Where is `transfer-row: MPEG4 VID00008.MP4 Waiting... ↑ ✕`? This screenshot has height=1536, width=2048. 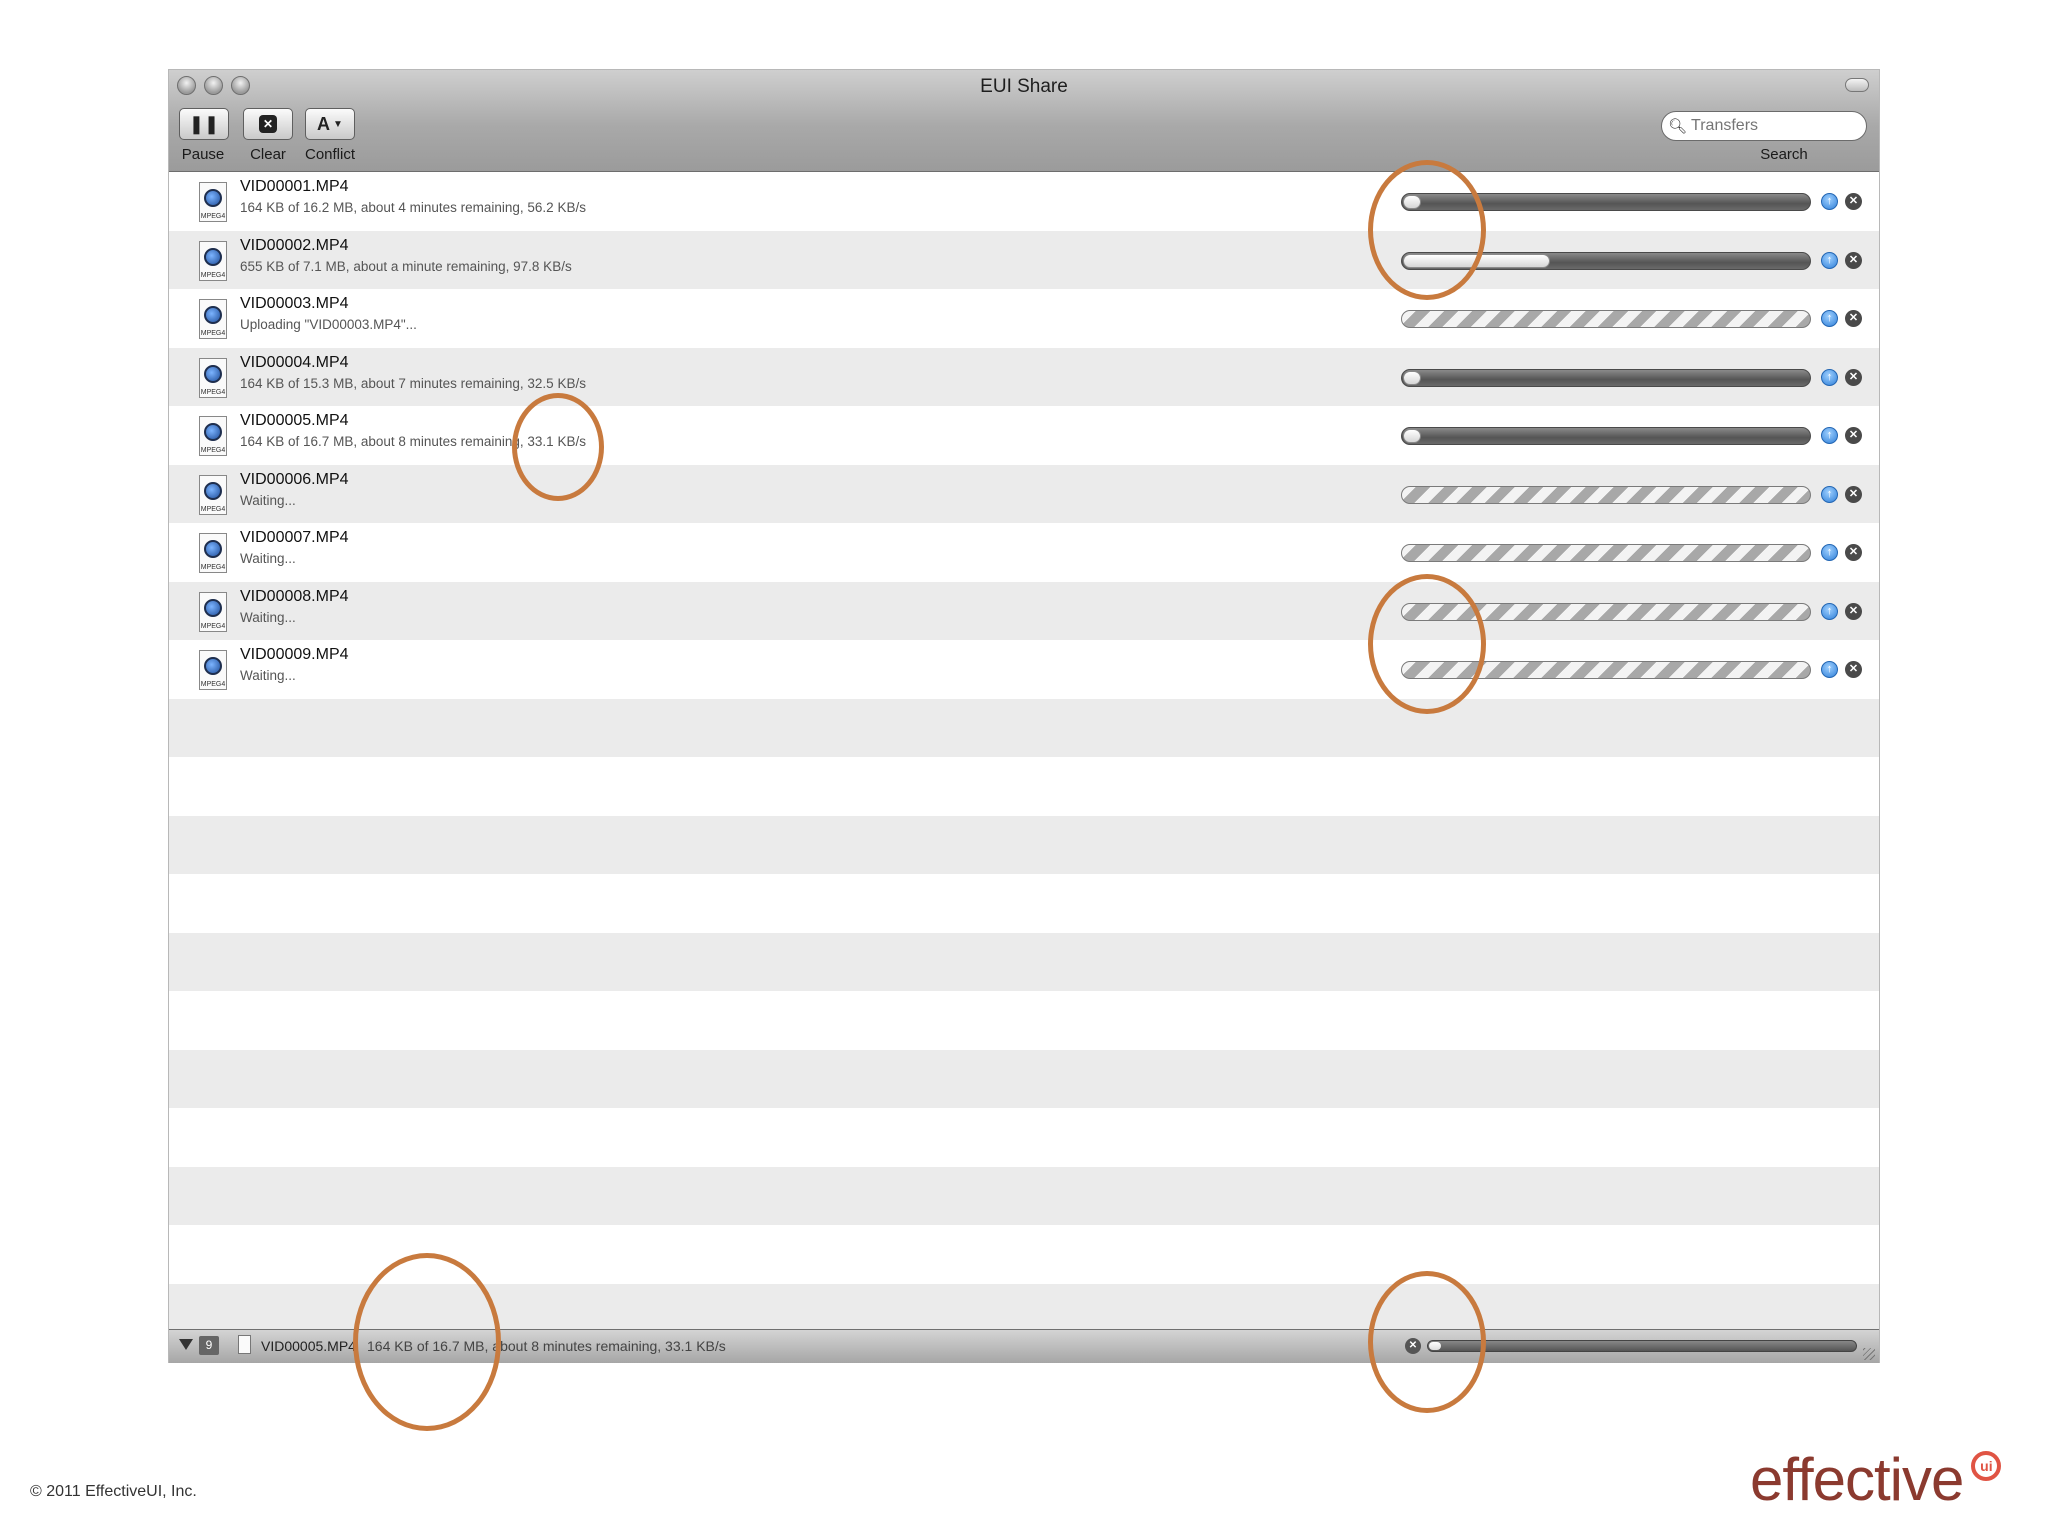 transfer-row: MPEG4 VID00008.MP4 Waiting... ↑ ✕ is located at coordinates (1024, 610).